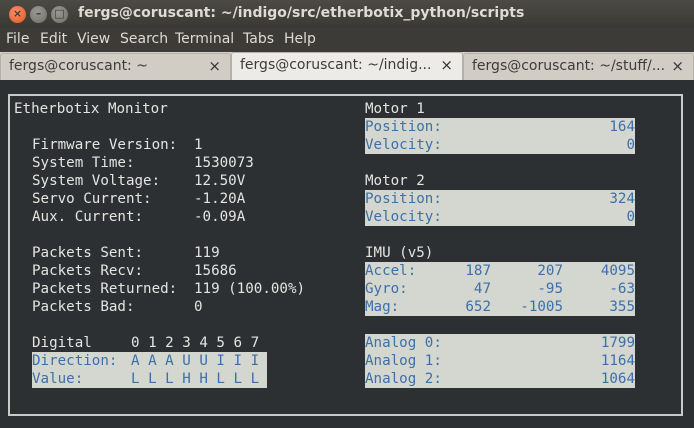  I want to click on aux-current-value: -0.09A, so click(220, 217).